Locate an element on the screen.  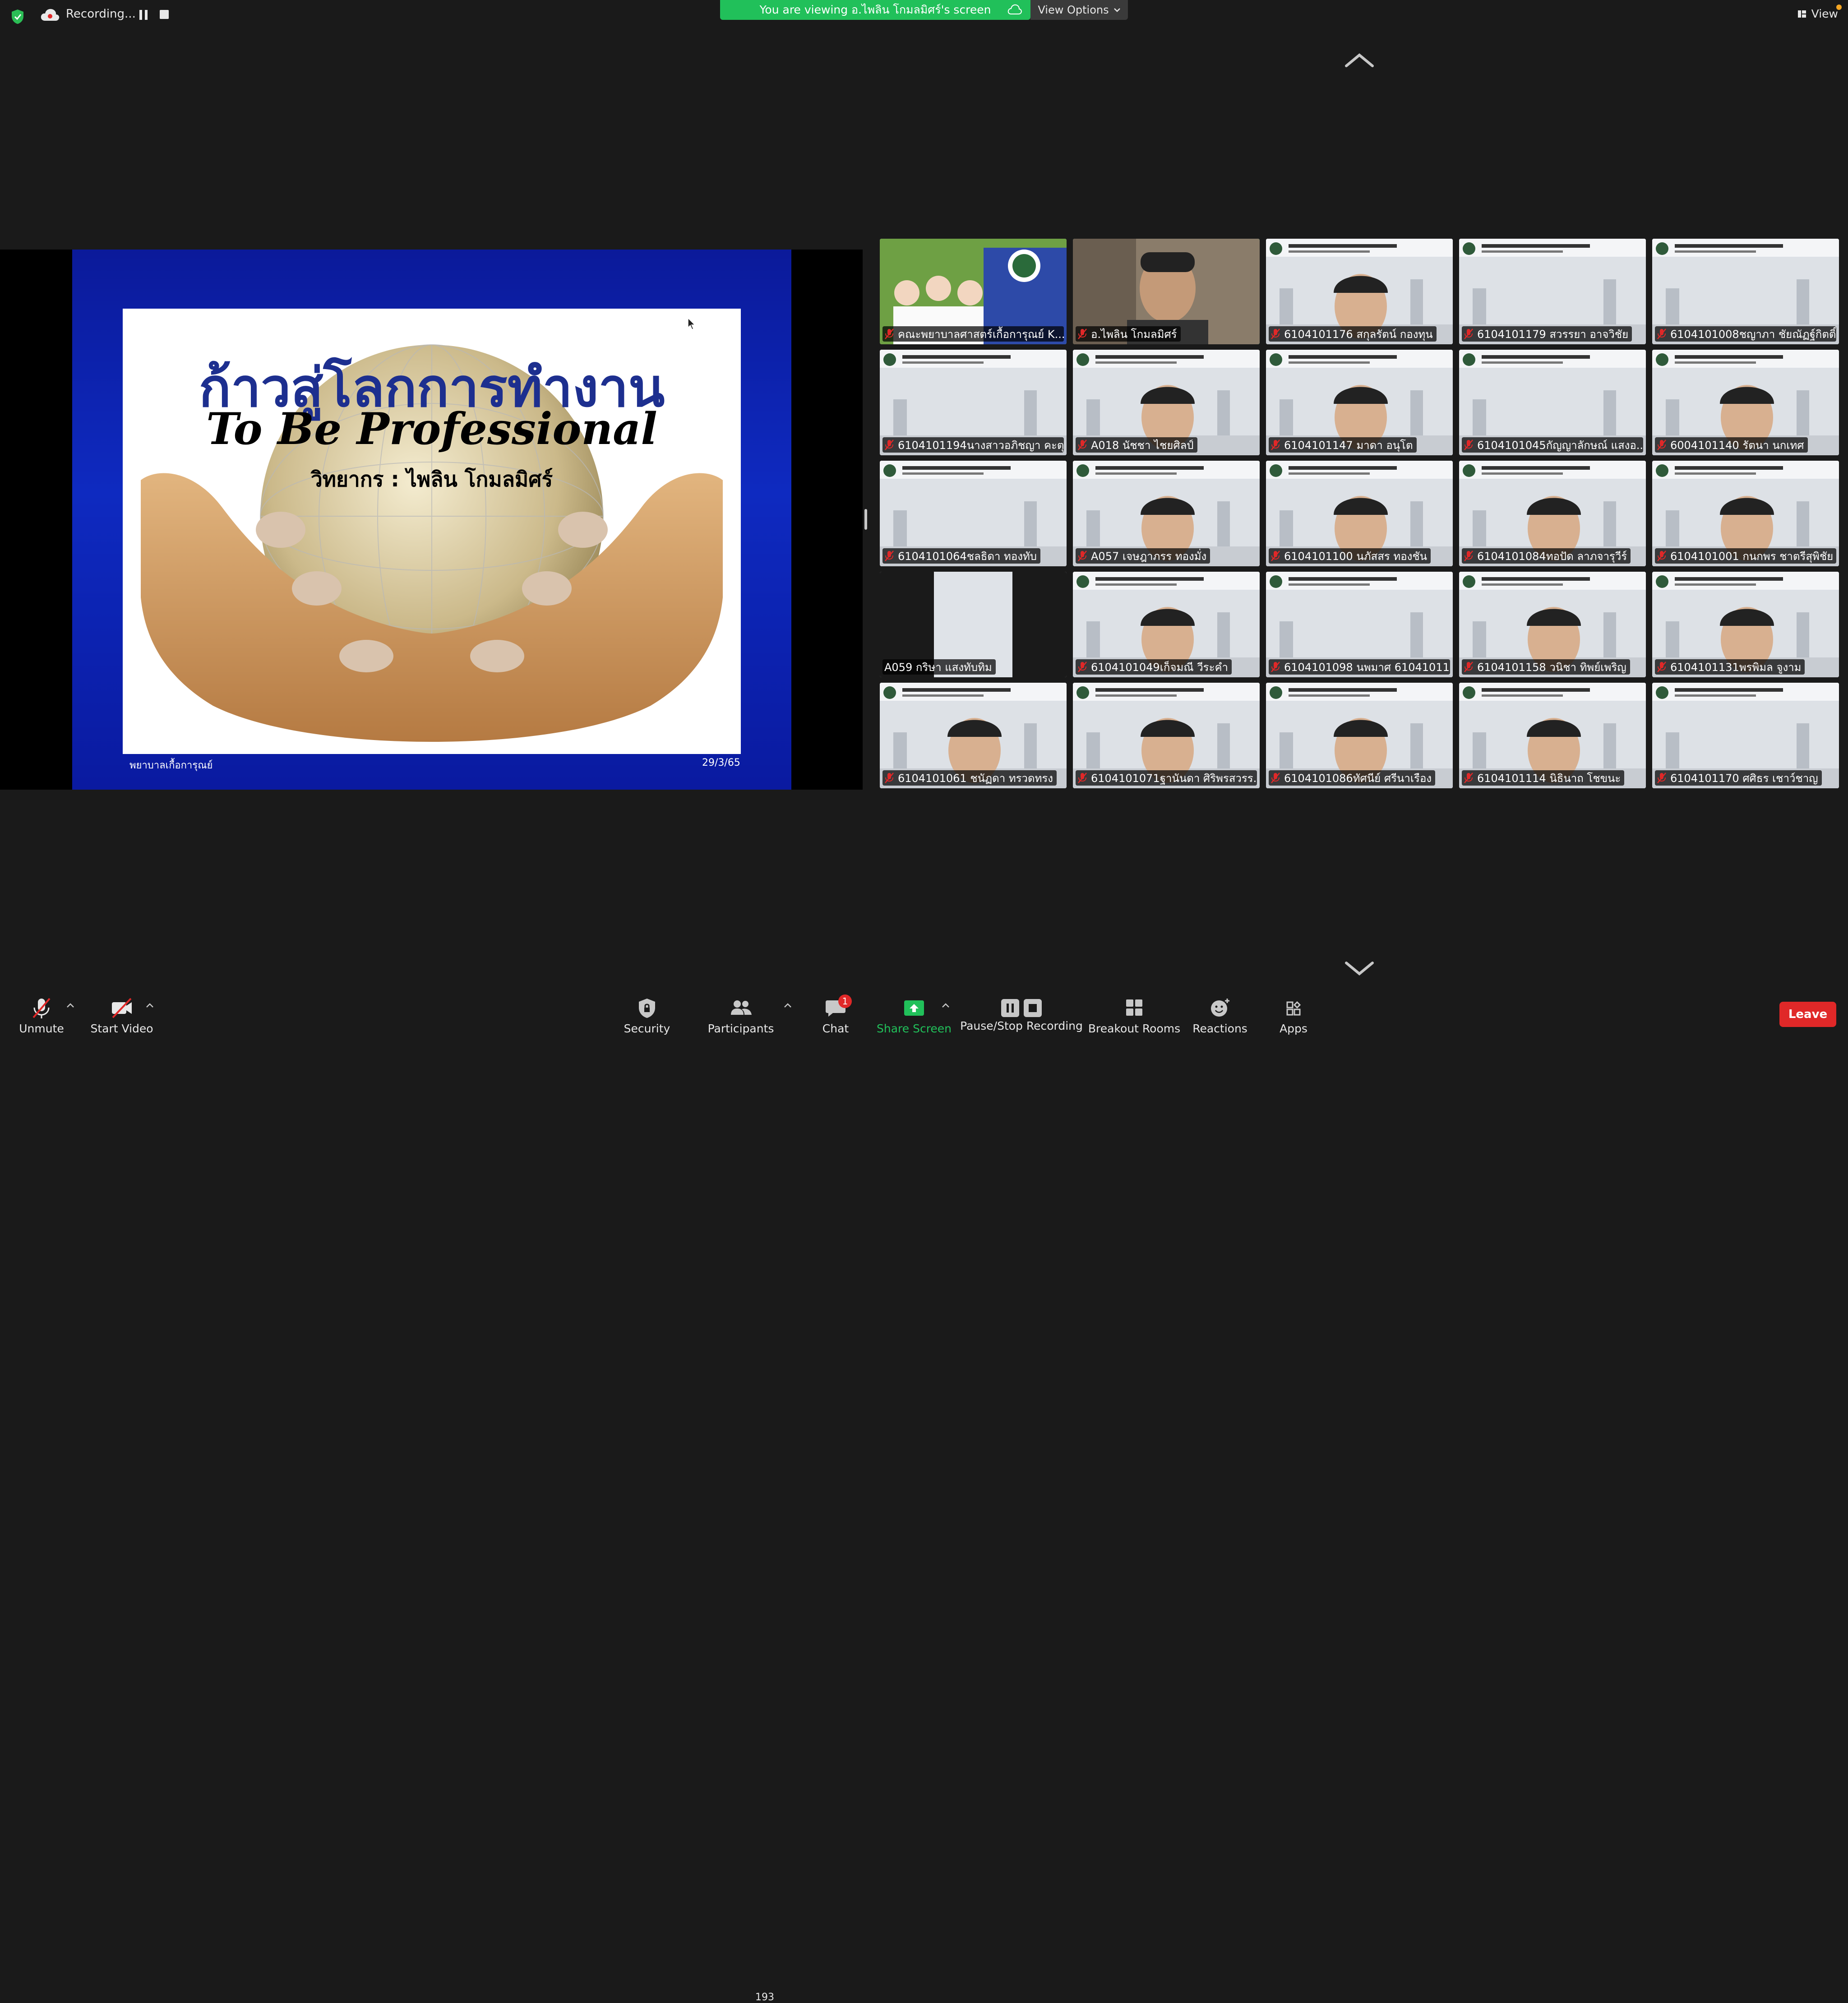
participant-name: 6104101008ชญาภา ชัยณัฏฐ์กิตติ์ is located at coordinates (1753, 335).